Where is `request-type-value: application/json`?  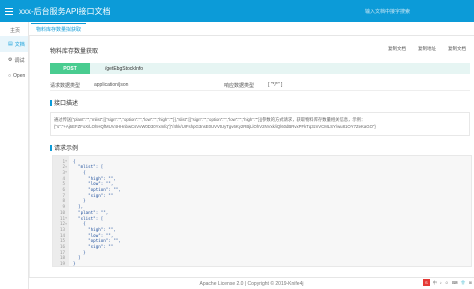
request-type-value: application/json is located at coordinates (111, 85).